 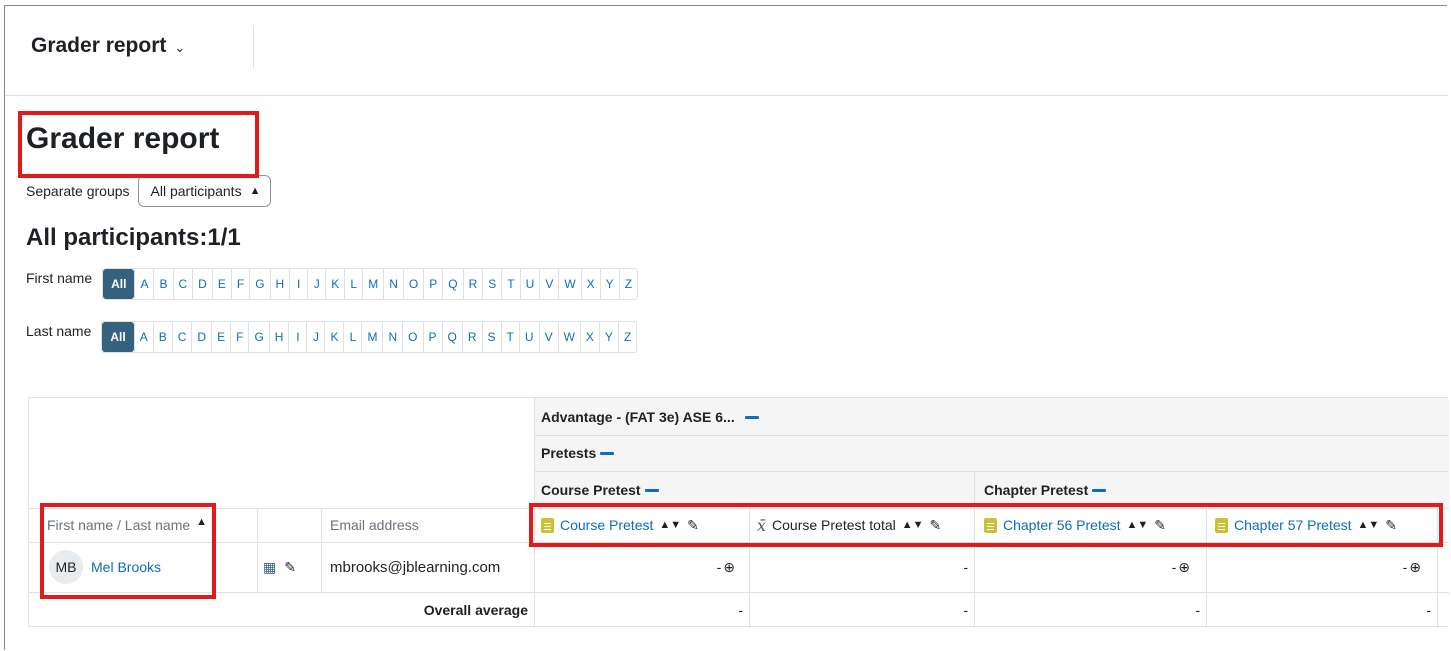 I want to click on first-name-filter-label: First name, so click(x=59, y=278).